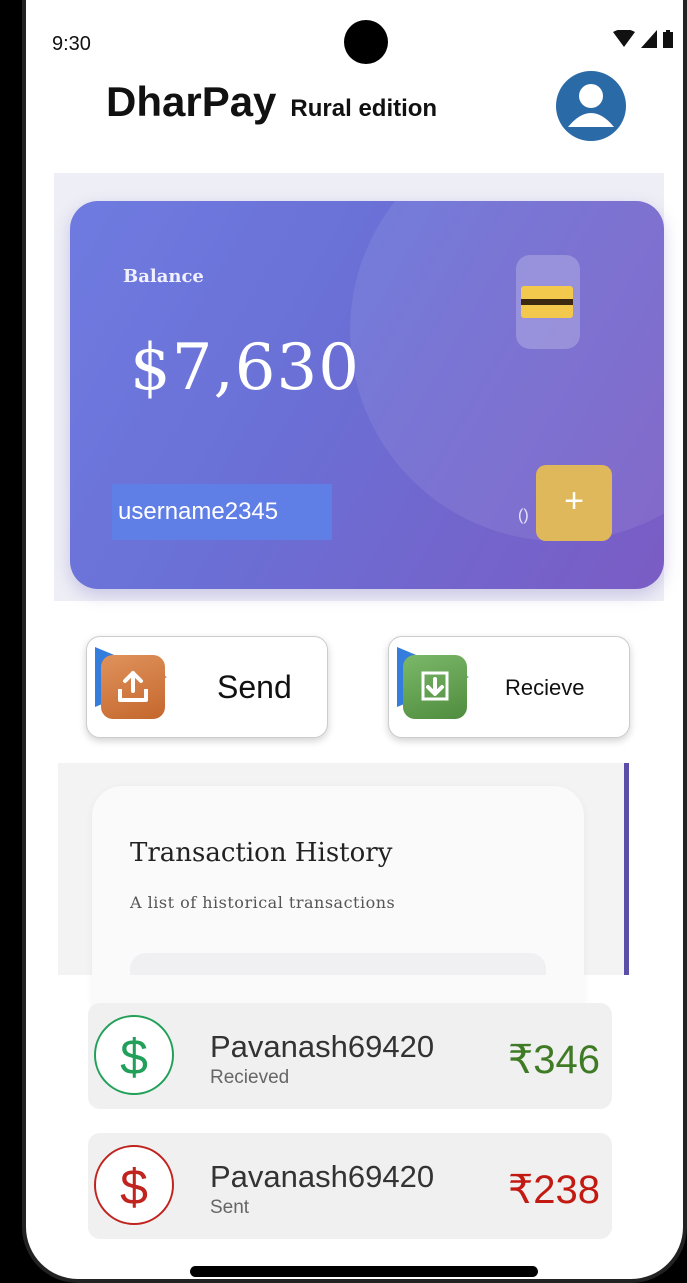 The height and width of the screenshot is (1283, 687). What do you see at coordinates (523, 515) in the screenshot?
I see `card-tag: ()` at bounding box center [523, 515].